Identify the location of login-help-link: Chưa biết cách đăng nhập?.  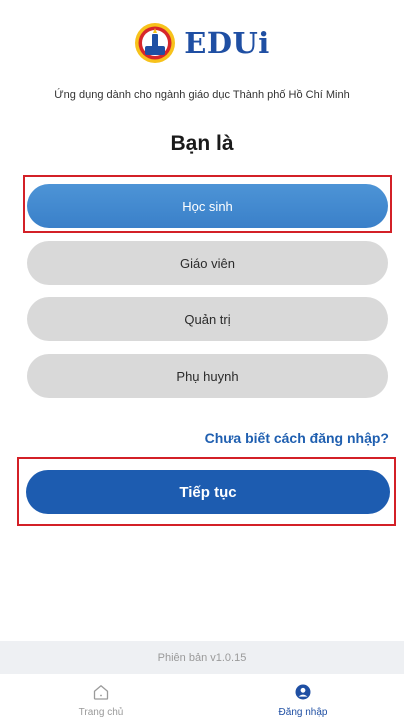
(297, 438).